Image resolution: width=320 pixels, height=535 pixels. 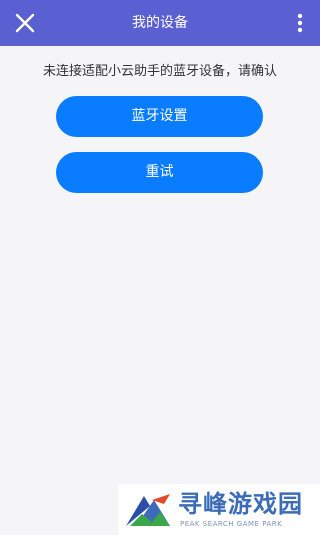 I want to click on more-options-button, so click(x=300, y=23).